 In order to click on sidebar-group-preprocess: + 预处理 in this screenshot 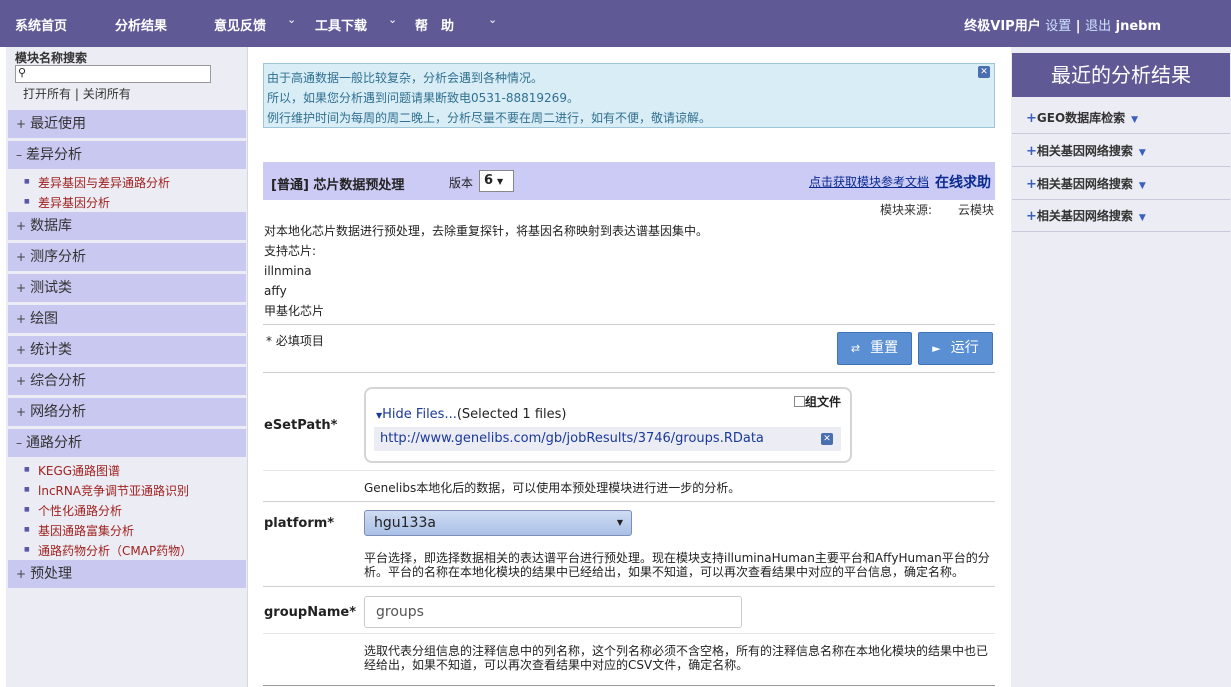, I will do `click(127, 574)`.